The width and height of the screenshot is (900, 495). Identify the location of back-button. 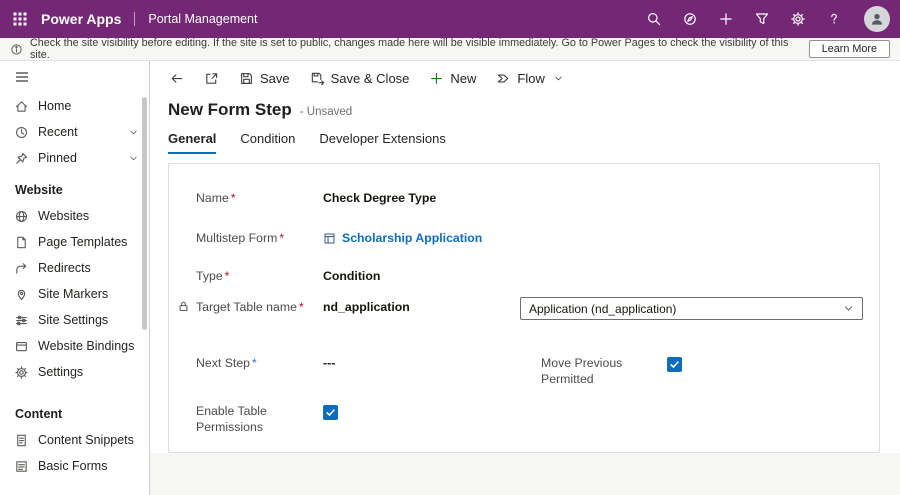
(176, 78).